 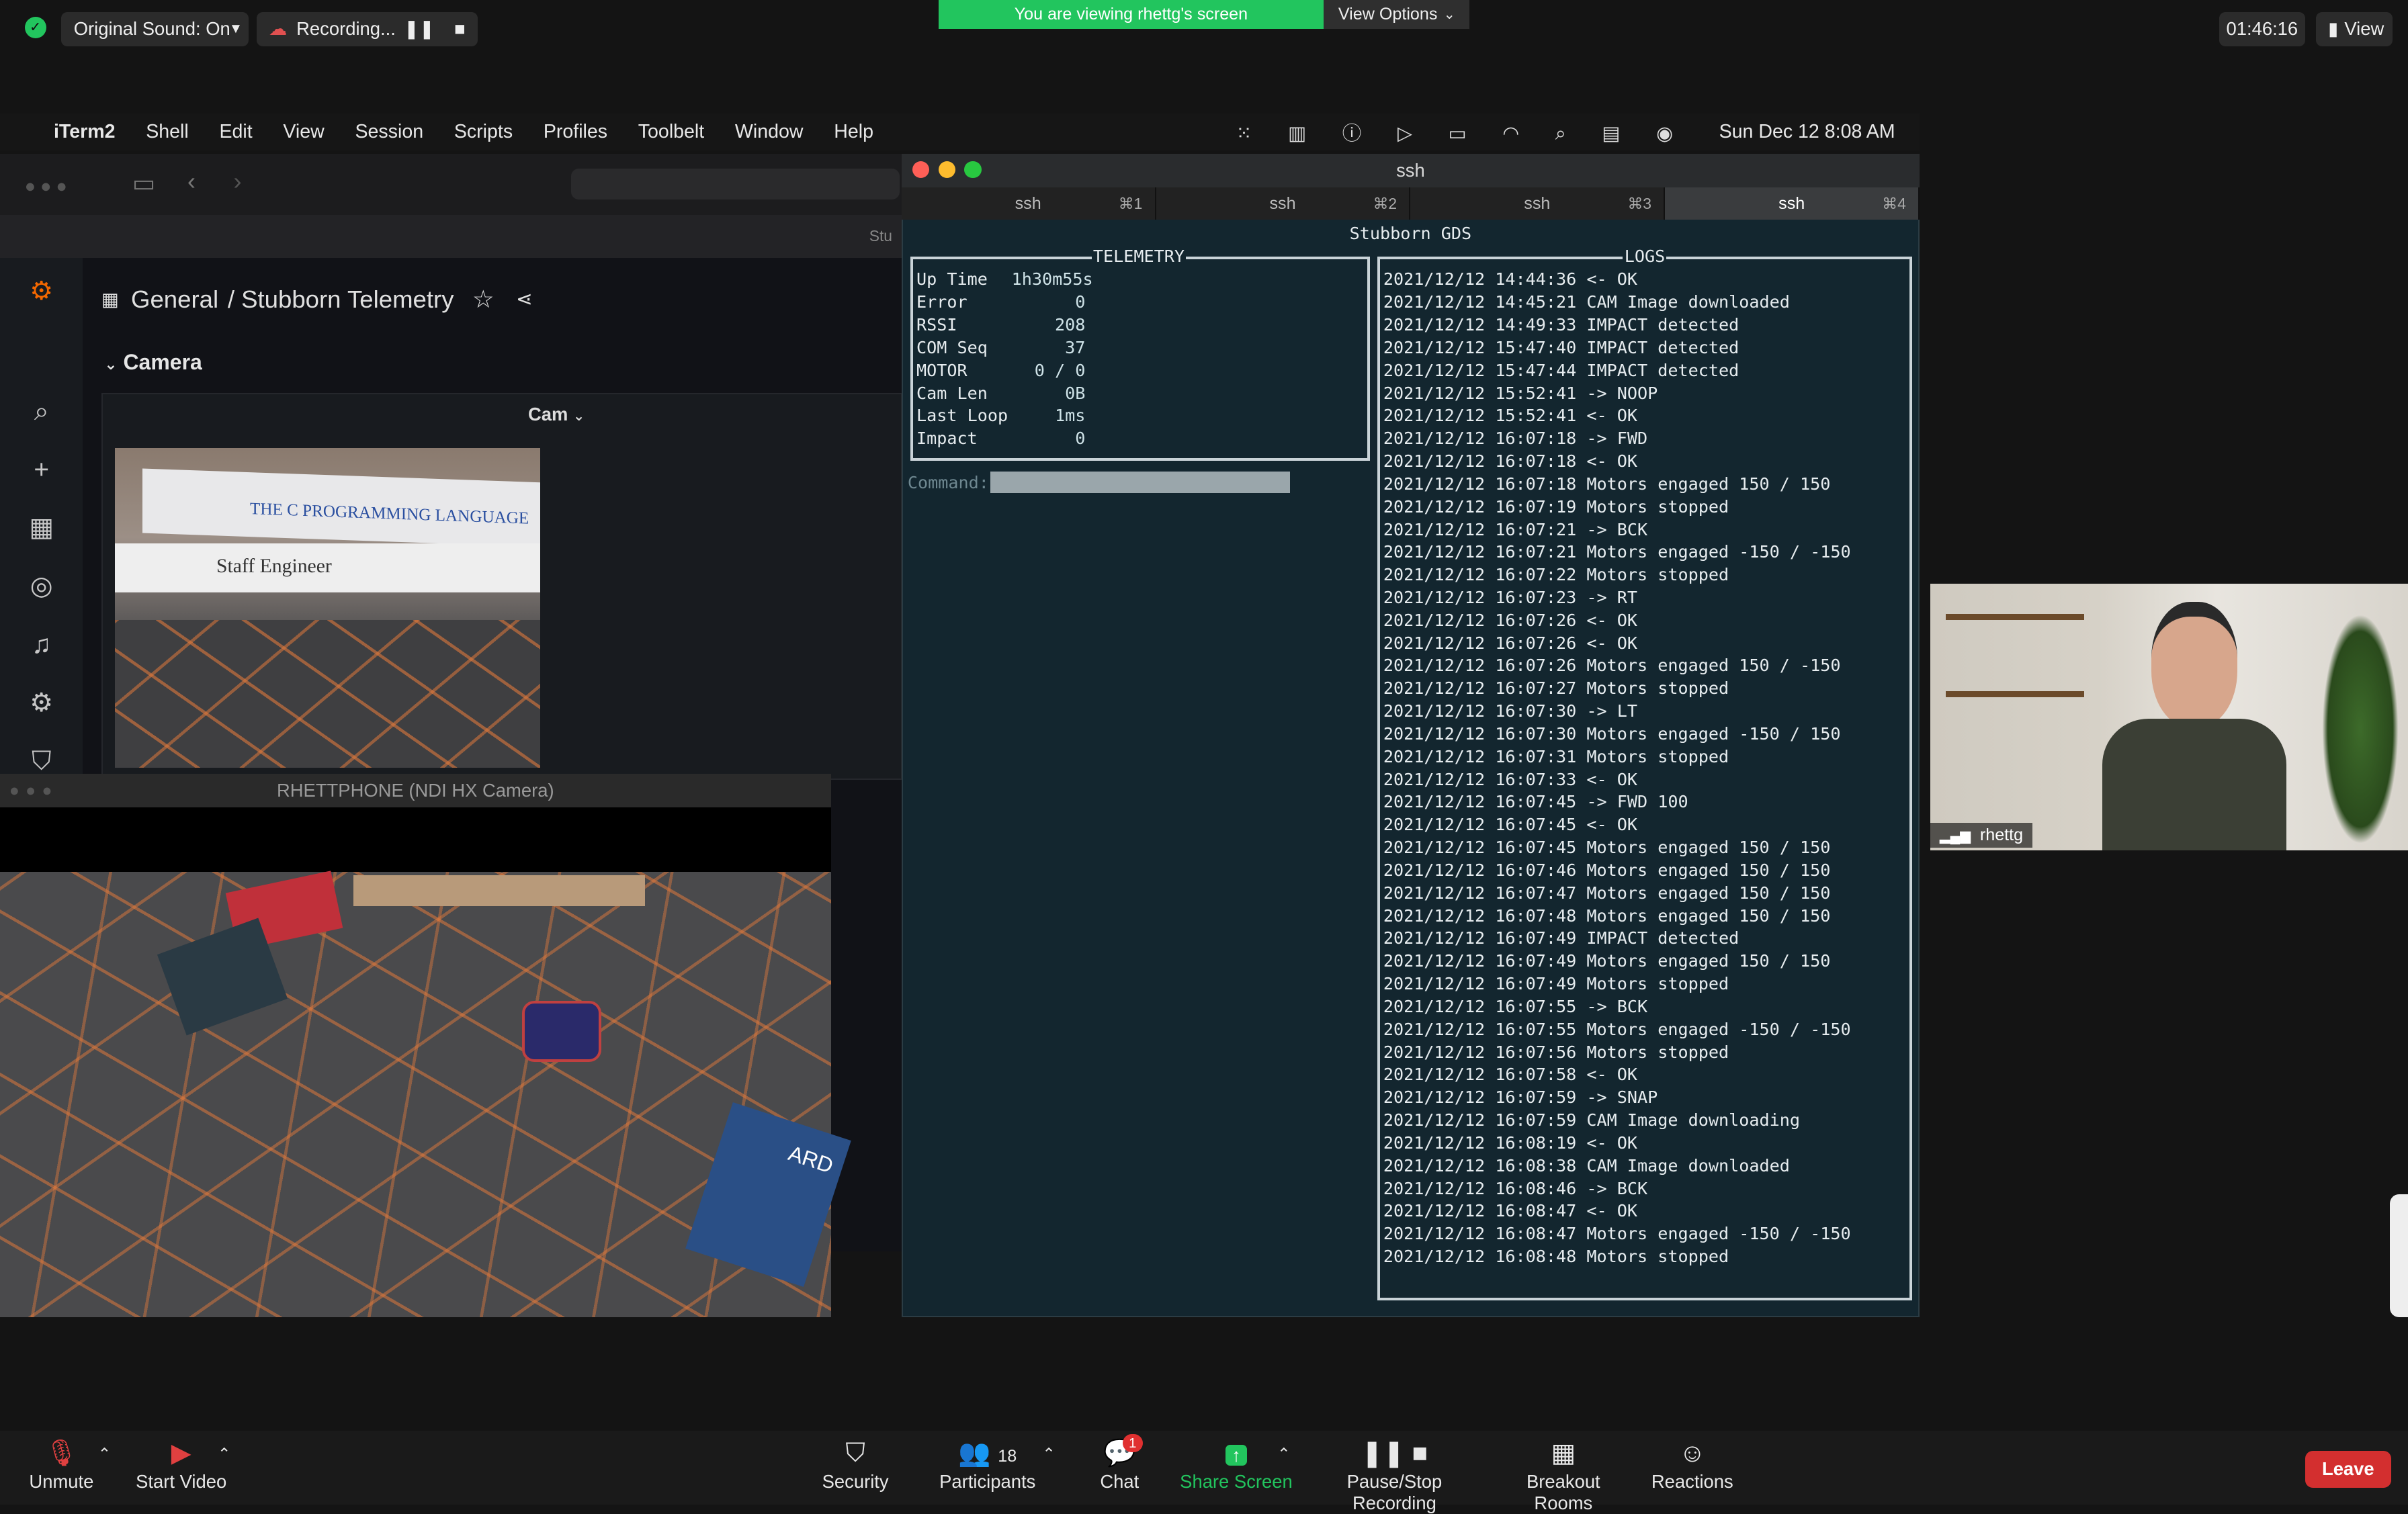 What do you see at coordinates (1410, 170) in the screenshot?
I see `iterm-titlebar: ssh` at bounding box center [1410, 170].